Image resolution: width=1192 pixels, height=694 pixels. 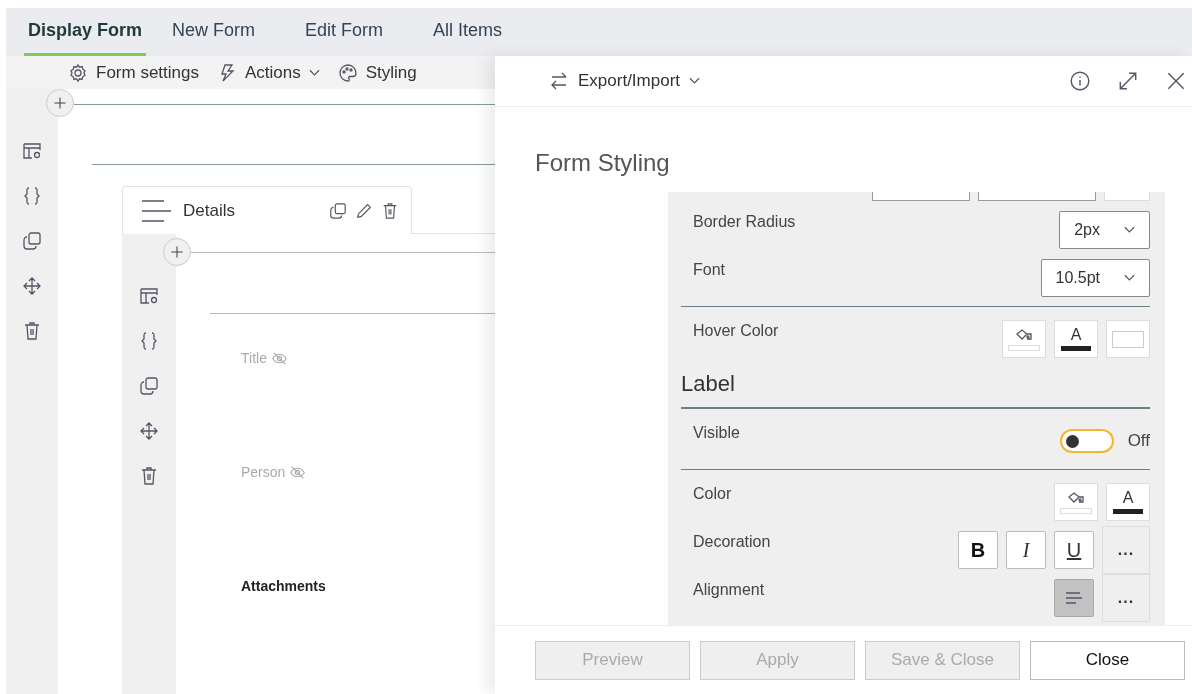 I want to click on setting-label: Color, so click(x=712, y=494).